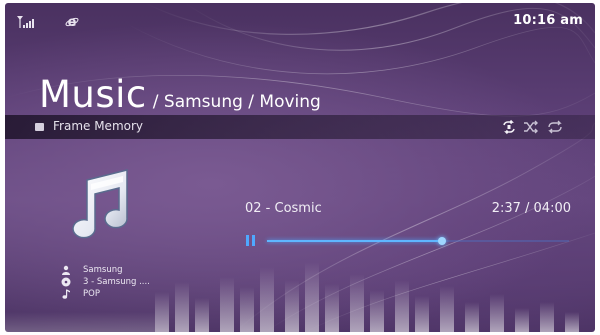  What do you see at coordinates (98, 126) in the screenshot?
I see `source-label: Frame Memory` at bounding box center [98, 126].